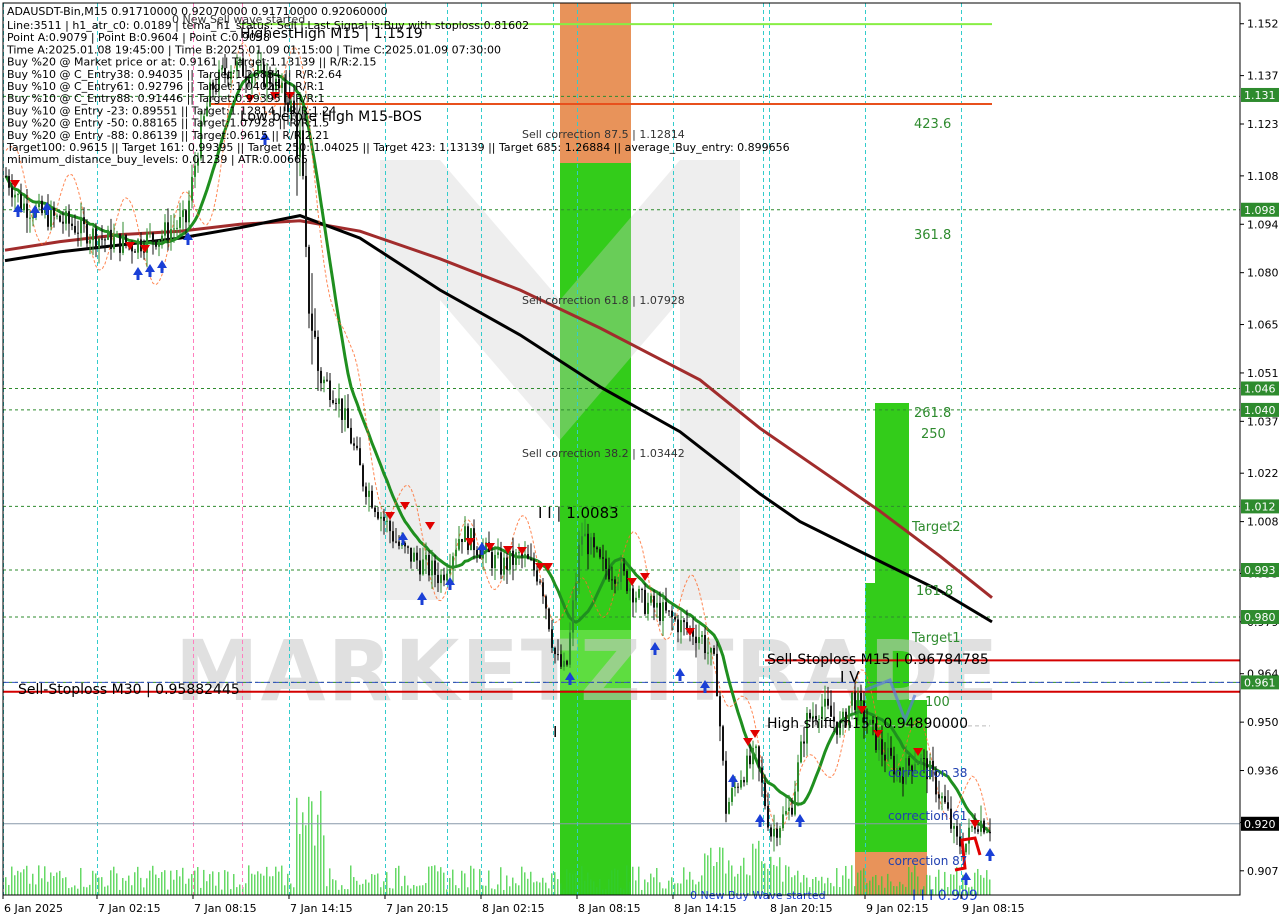  What do you see at coordinates (1260, 824) in the screenshot?
I see `price-badge-label: 0.920` at bounding box center [1260, 824].